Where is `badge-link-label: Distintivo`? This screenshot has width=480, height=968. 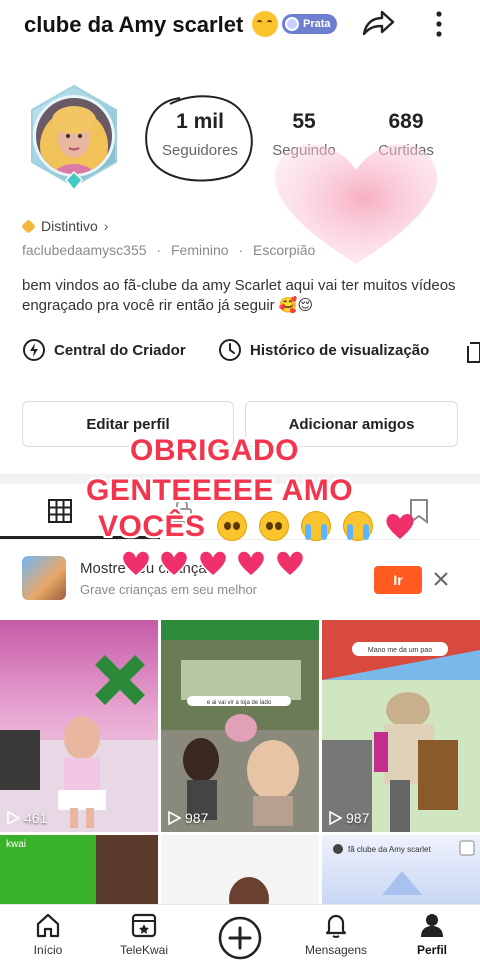
badge-link-label: Distintivo is located at coordinates (69, 226).